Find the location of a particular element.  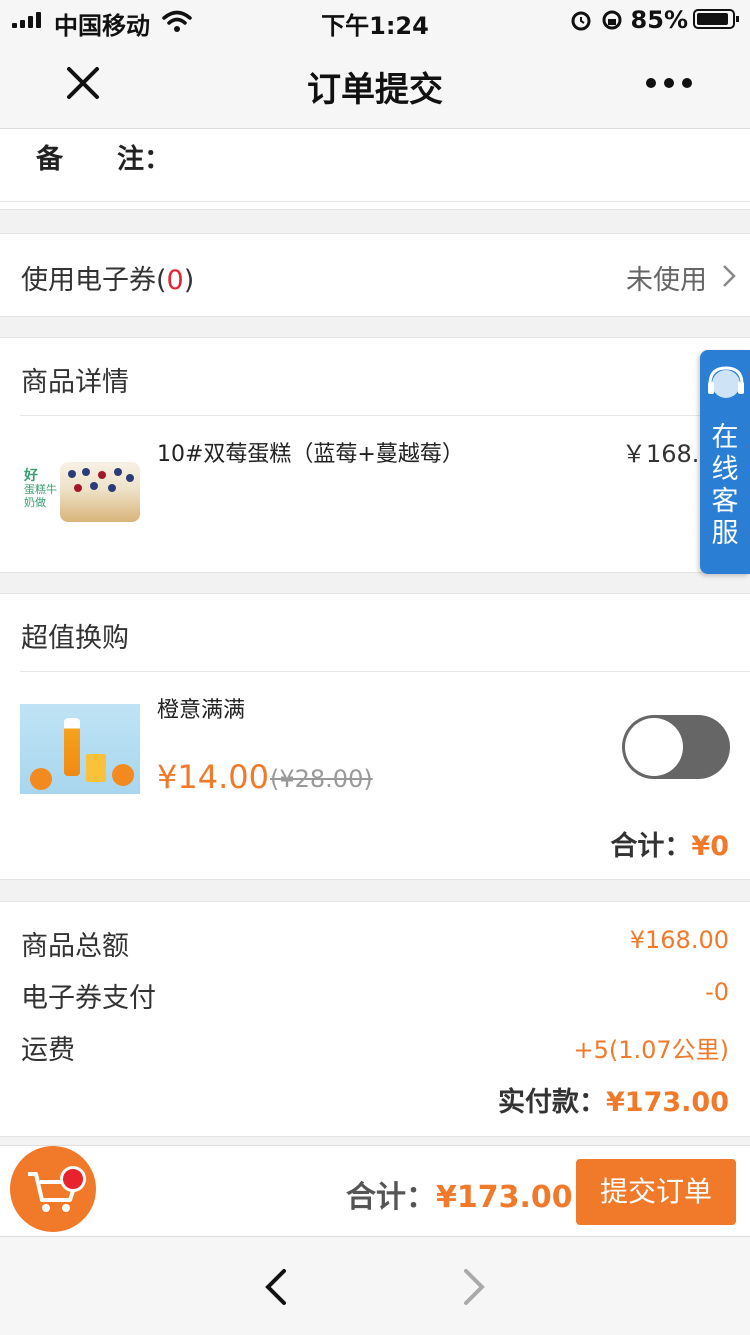

upsell-toggle is located at coordinates (676, 747).